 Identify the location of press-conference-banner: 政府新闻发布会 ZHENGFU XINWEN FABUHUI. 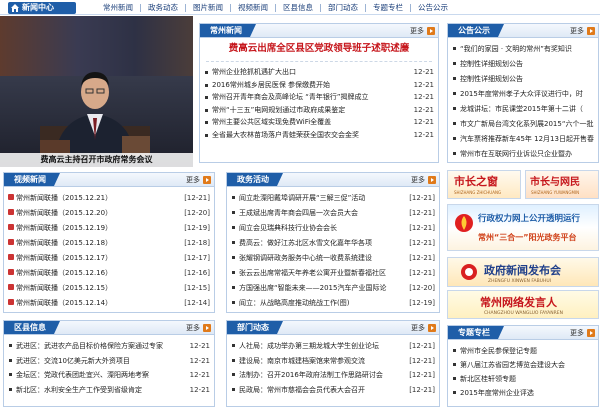
(523, 272).